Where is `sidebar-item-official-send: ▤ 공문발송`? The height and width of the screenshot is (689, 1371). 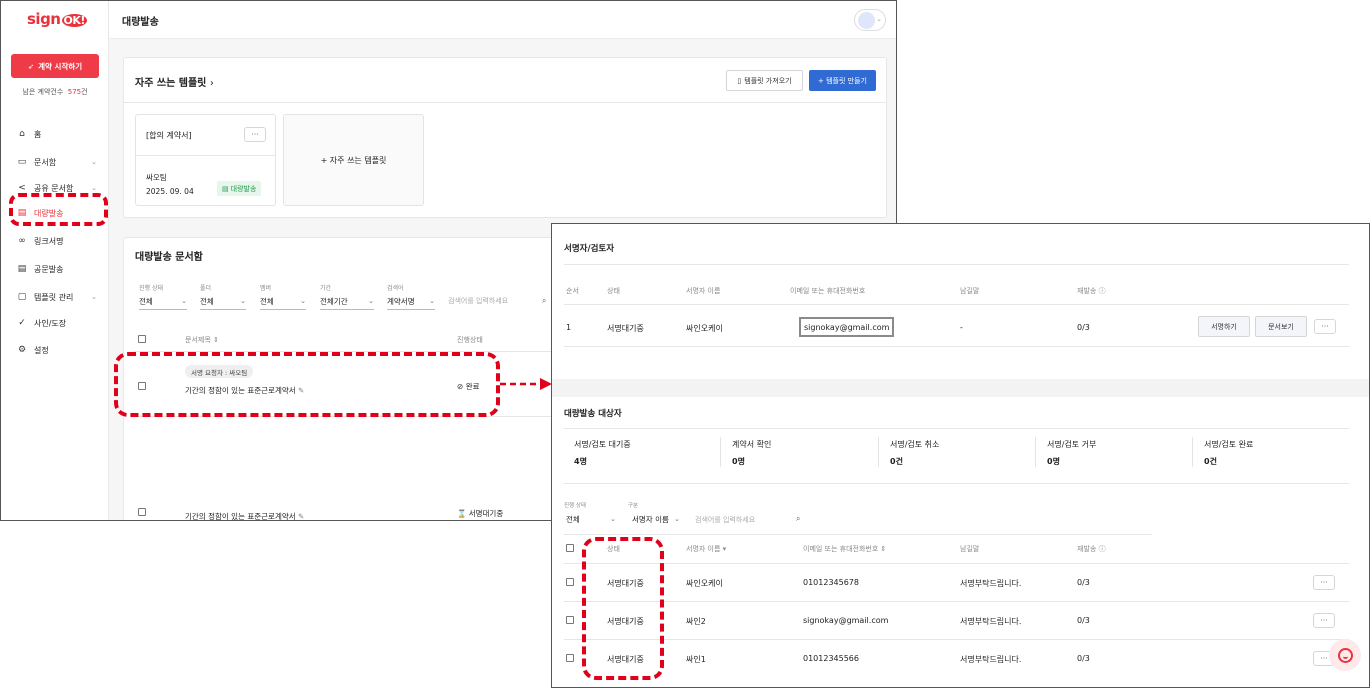
sidebar-item-official-send: ▤ 공문발송 is located at coordinates (57, 269).